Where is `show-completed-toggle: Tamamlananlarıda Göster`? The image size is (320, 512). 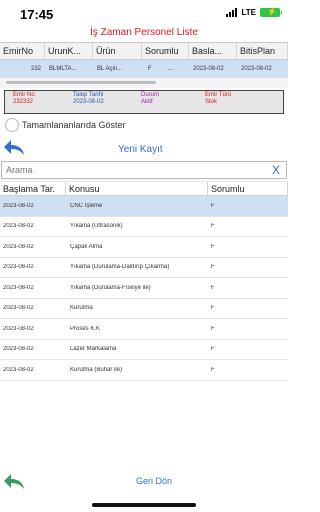
show-completed-toggle: Tamamlananlarıda Göster is located at coordinates (65, 125).